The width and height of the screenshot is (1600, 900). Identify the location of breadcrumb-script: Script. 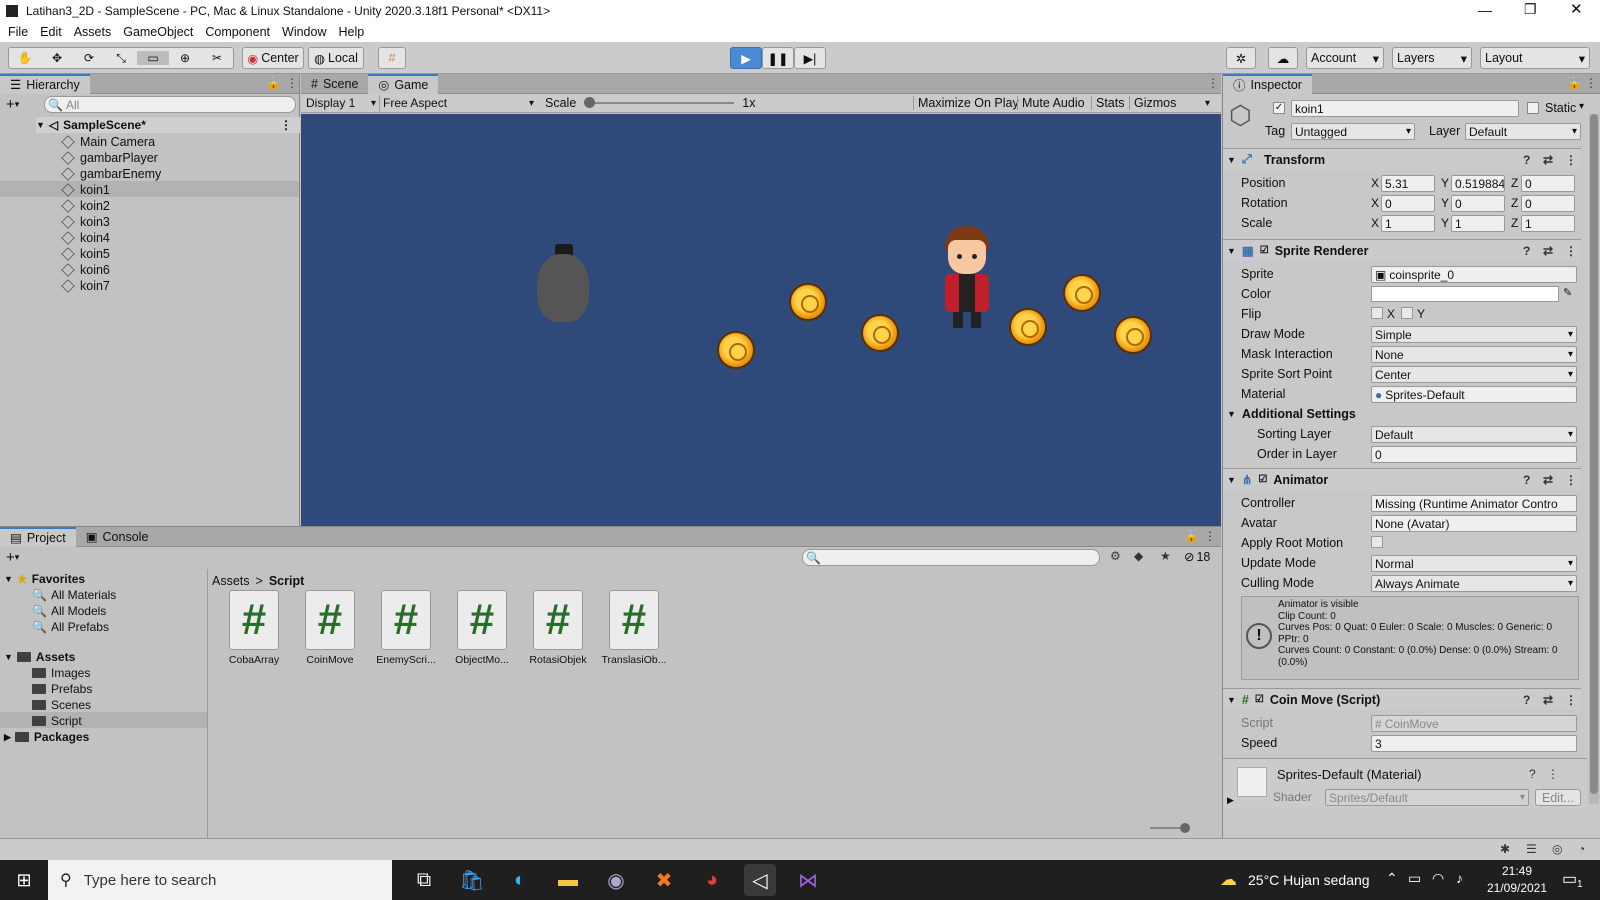
(286, 581).